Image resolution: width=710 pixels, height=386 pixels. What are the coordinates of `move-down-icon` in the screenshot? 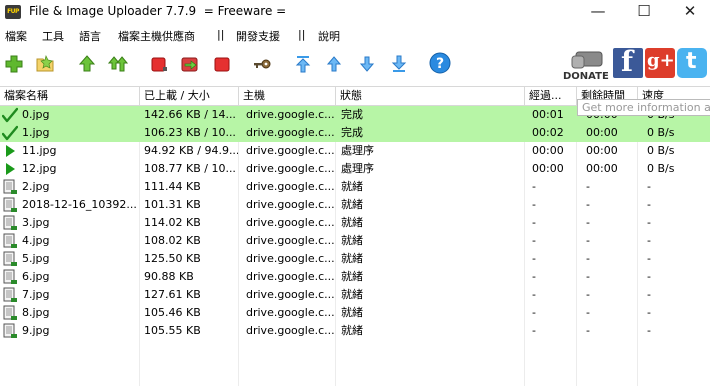 It's located at (367, 64).